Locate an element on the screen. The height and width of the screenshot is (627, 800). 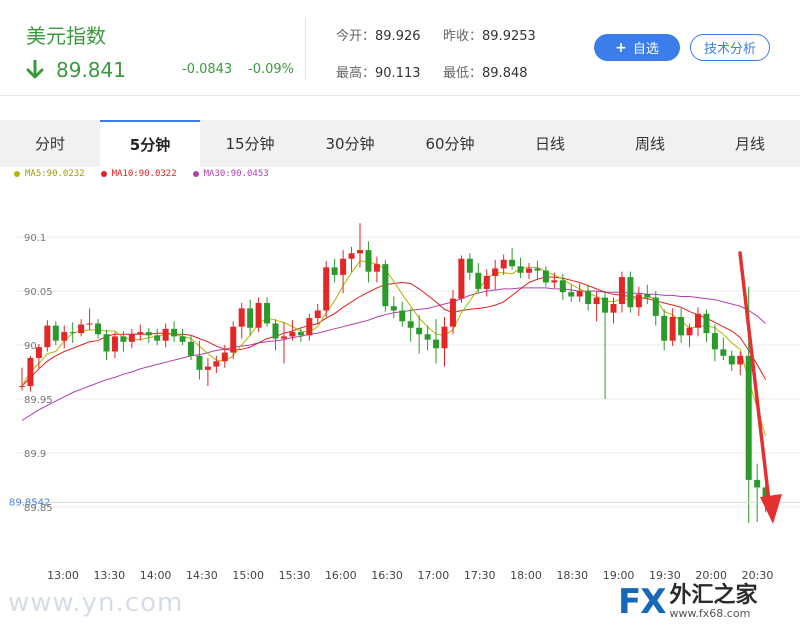
logo-name: 外汇之家 is located at coordinates (713, 595).